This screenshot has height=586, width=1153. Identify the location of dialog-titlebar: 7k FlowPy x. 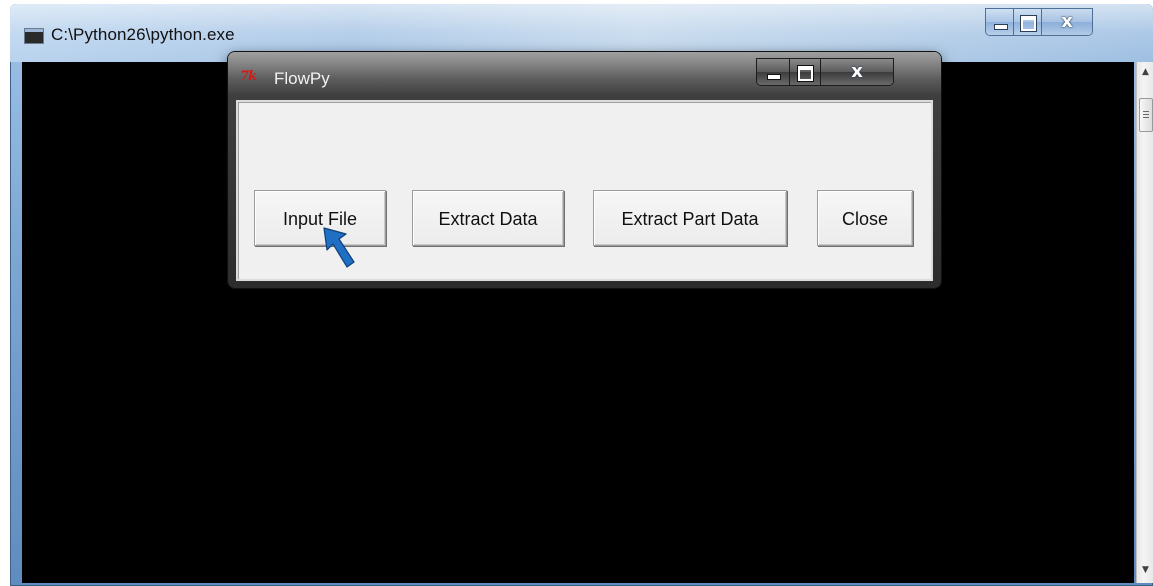
(584, 74).